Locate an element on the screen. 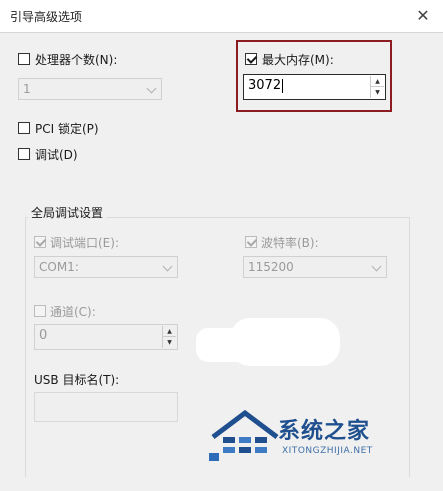 The height and width of the screenshot is (491, 443). max-memory-input: 3072 ▲ ▼ is located at coordinates (314, 87).